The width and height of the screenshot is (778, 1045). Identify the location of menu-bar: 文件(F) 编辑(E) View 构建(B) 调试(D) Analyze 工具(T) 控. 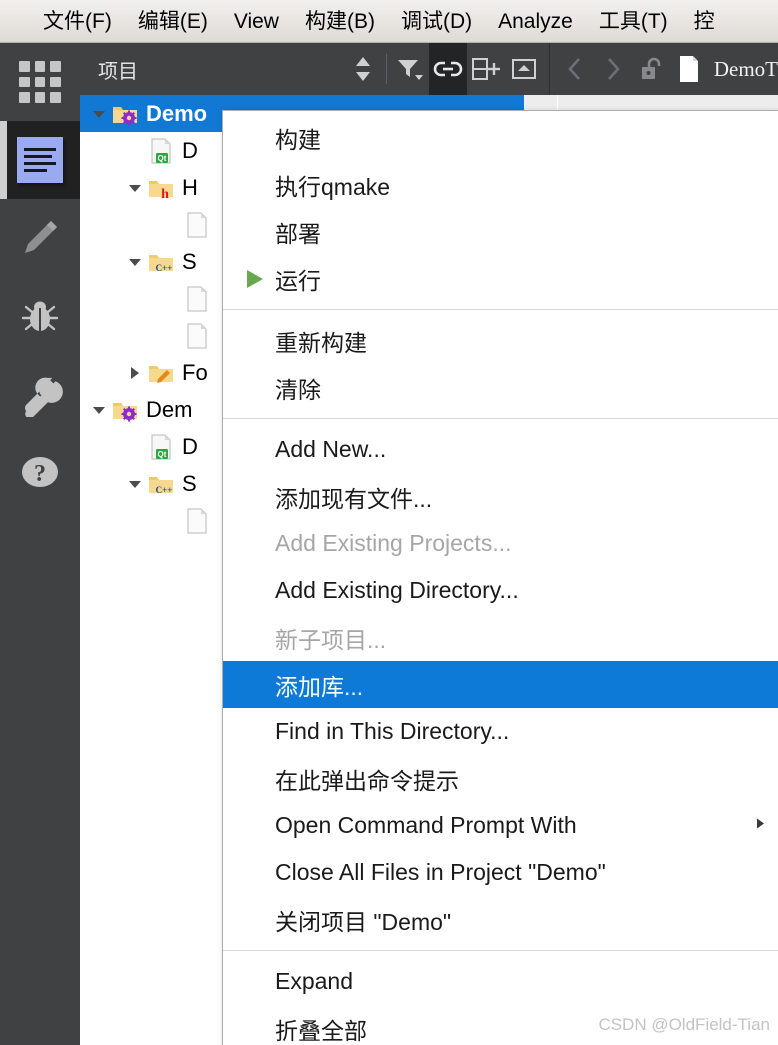
(389, 21).